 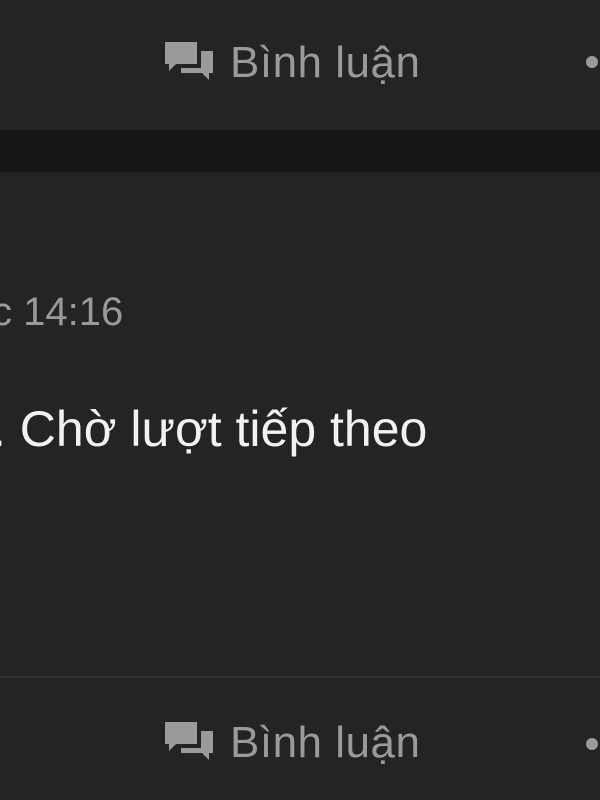 I want to click on post-timestamp: c 14:16, so click(x=62, y=312).